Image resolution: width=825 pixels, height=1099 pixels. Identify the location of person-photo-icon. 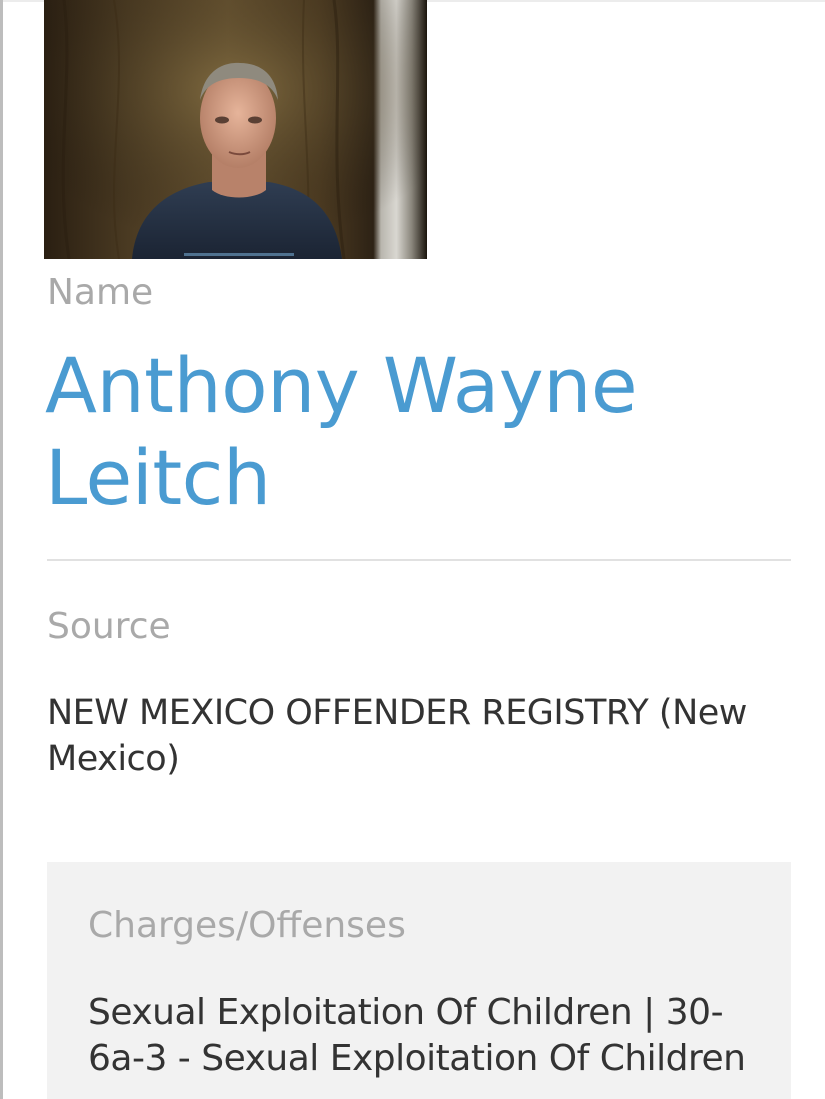
(235, 129).